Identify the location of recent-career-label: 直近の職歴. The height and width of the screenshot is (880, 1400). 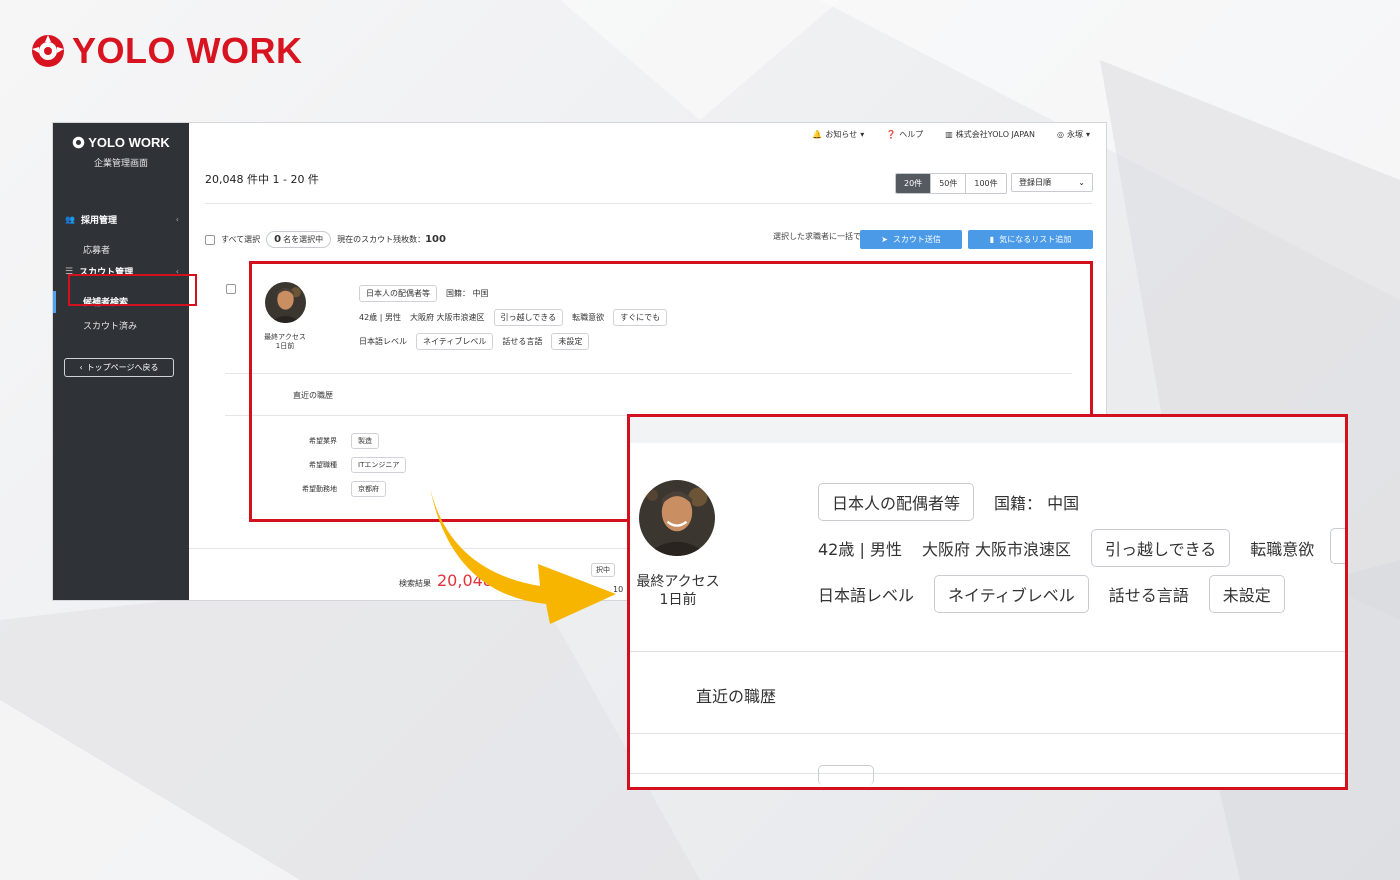
(736, 696).